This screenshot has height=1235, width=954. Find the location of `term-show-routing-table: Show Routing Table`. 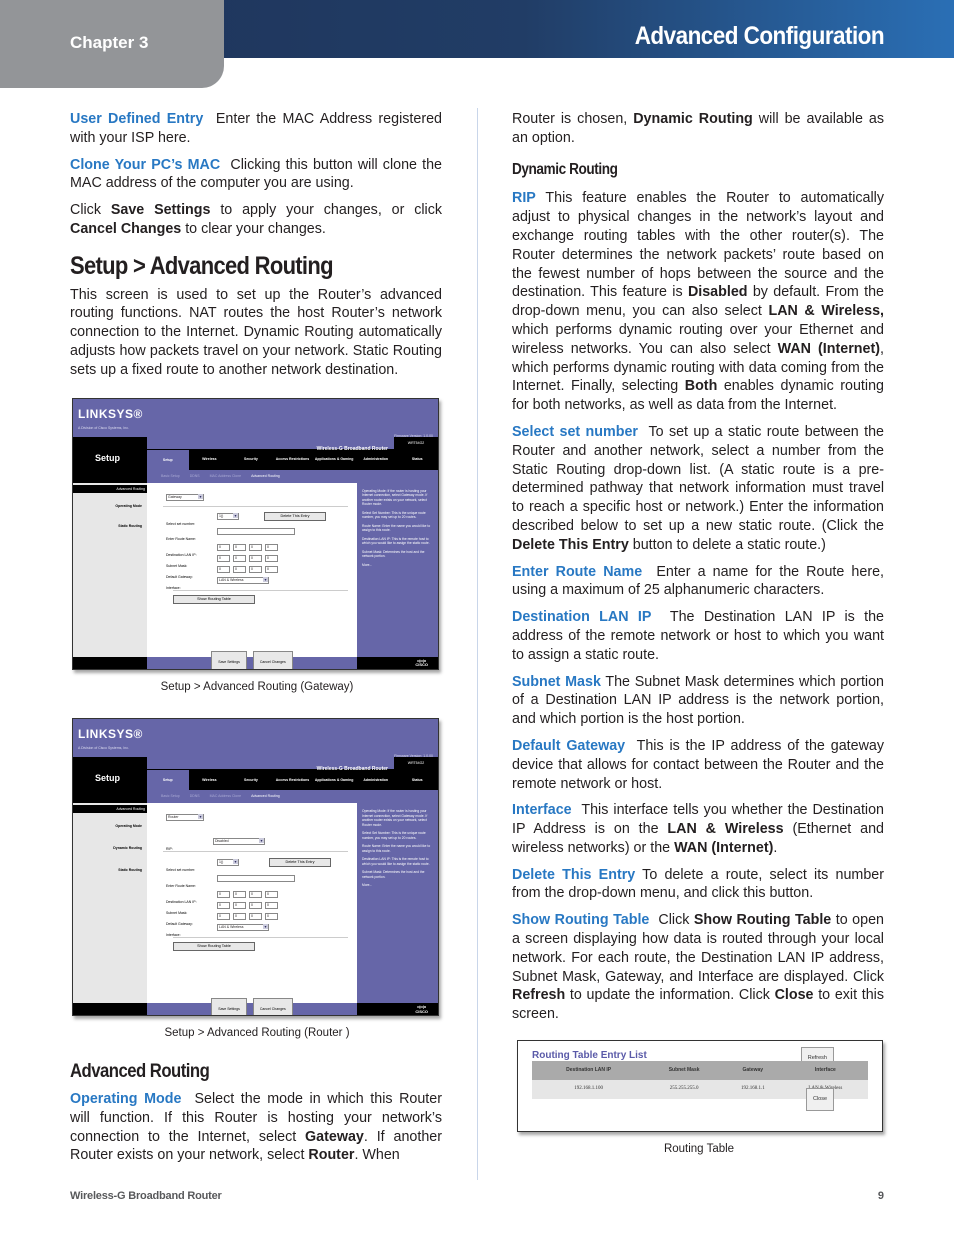

term-show-routing-table: Show Routing Table is located at coordinates (581, 920).